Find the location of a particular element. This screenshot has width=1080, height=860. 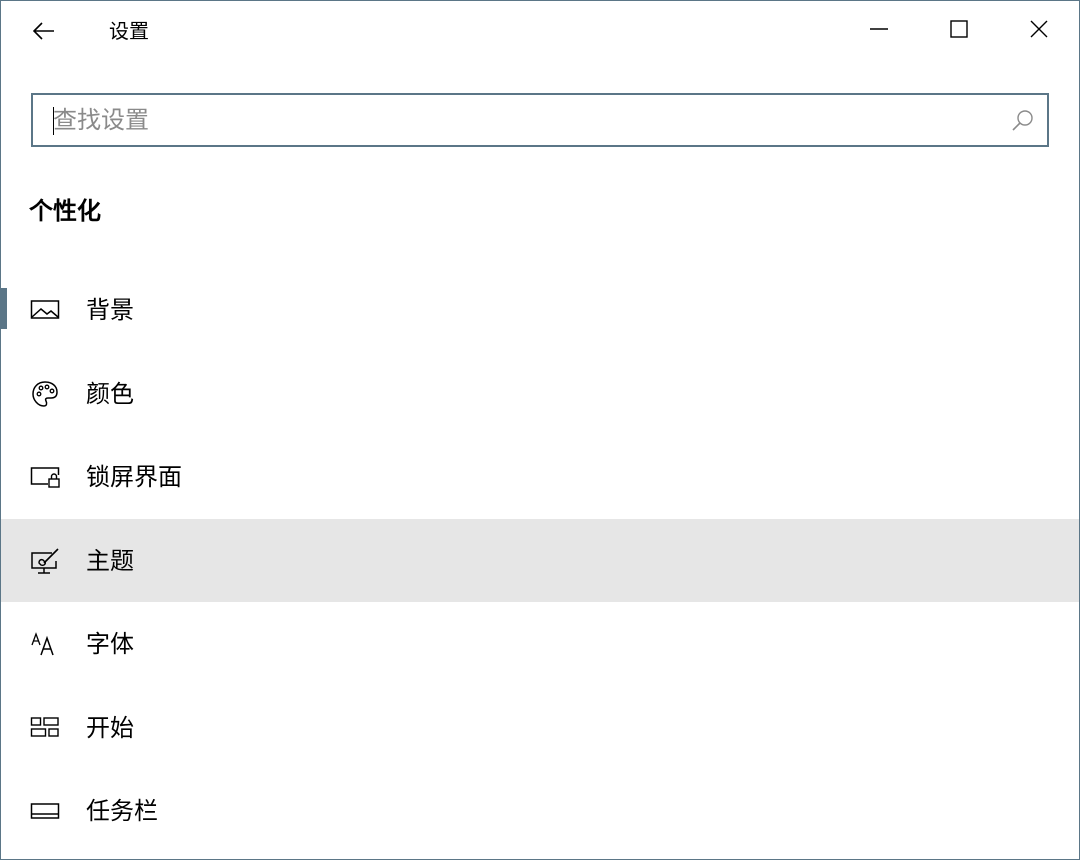

picture-icon is located at coordinates (45, 310).